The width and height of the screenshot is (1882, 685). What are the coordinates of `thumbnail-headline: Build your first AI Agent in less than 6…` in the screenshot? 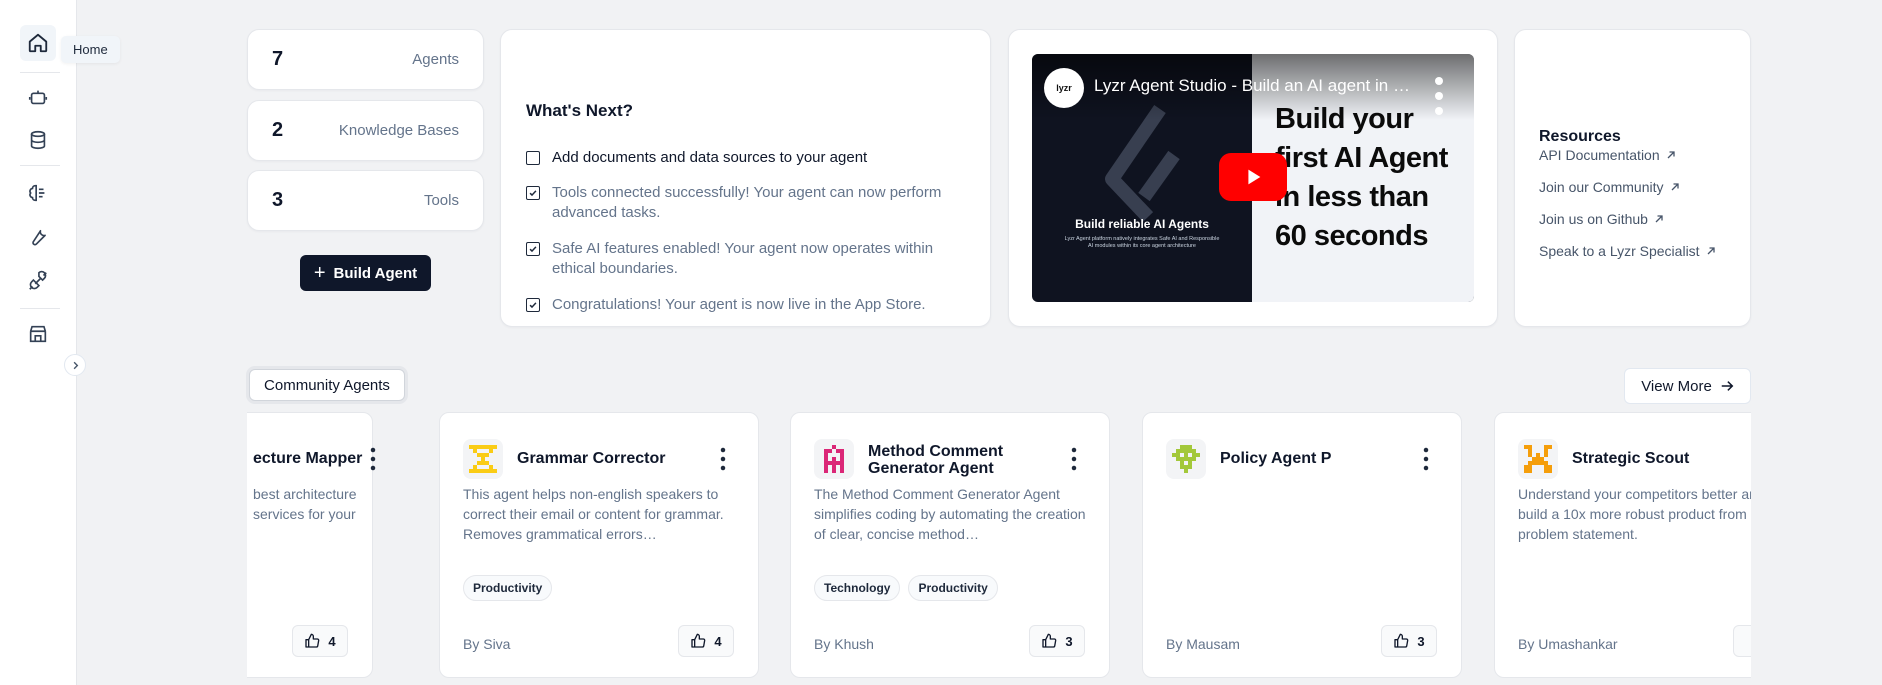 It's located at (1361, 177).